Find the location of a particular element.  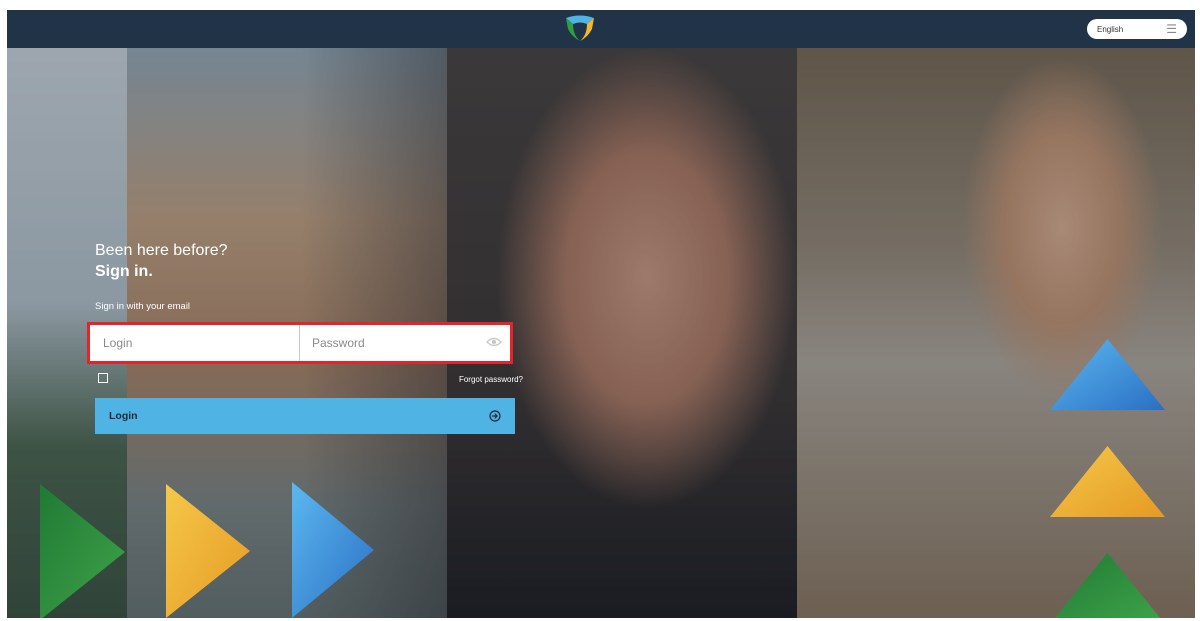

password-input is located at coordinates (405, 343).